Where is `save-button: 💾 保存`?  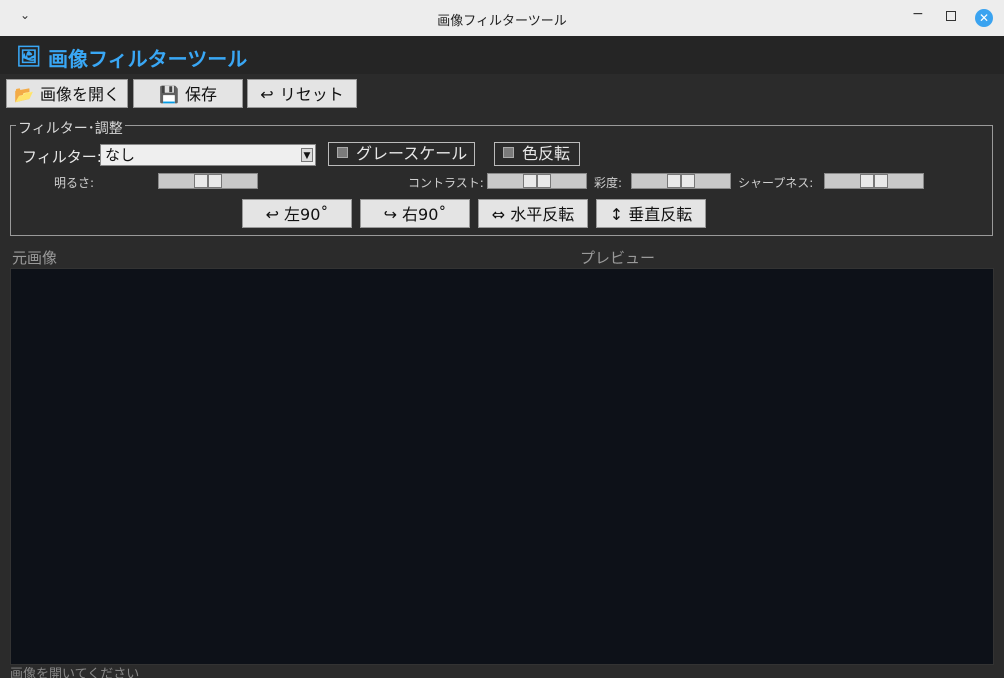 save-button: 💾 保存 is located at coordinates (188, 93).